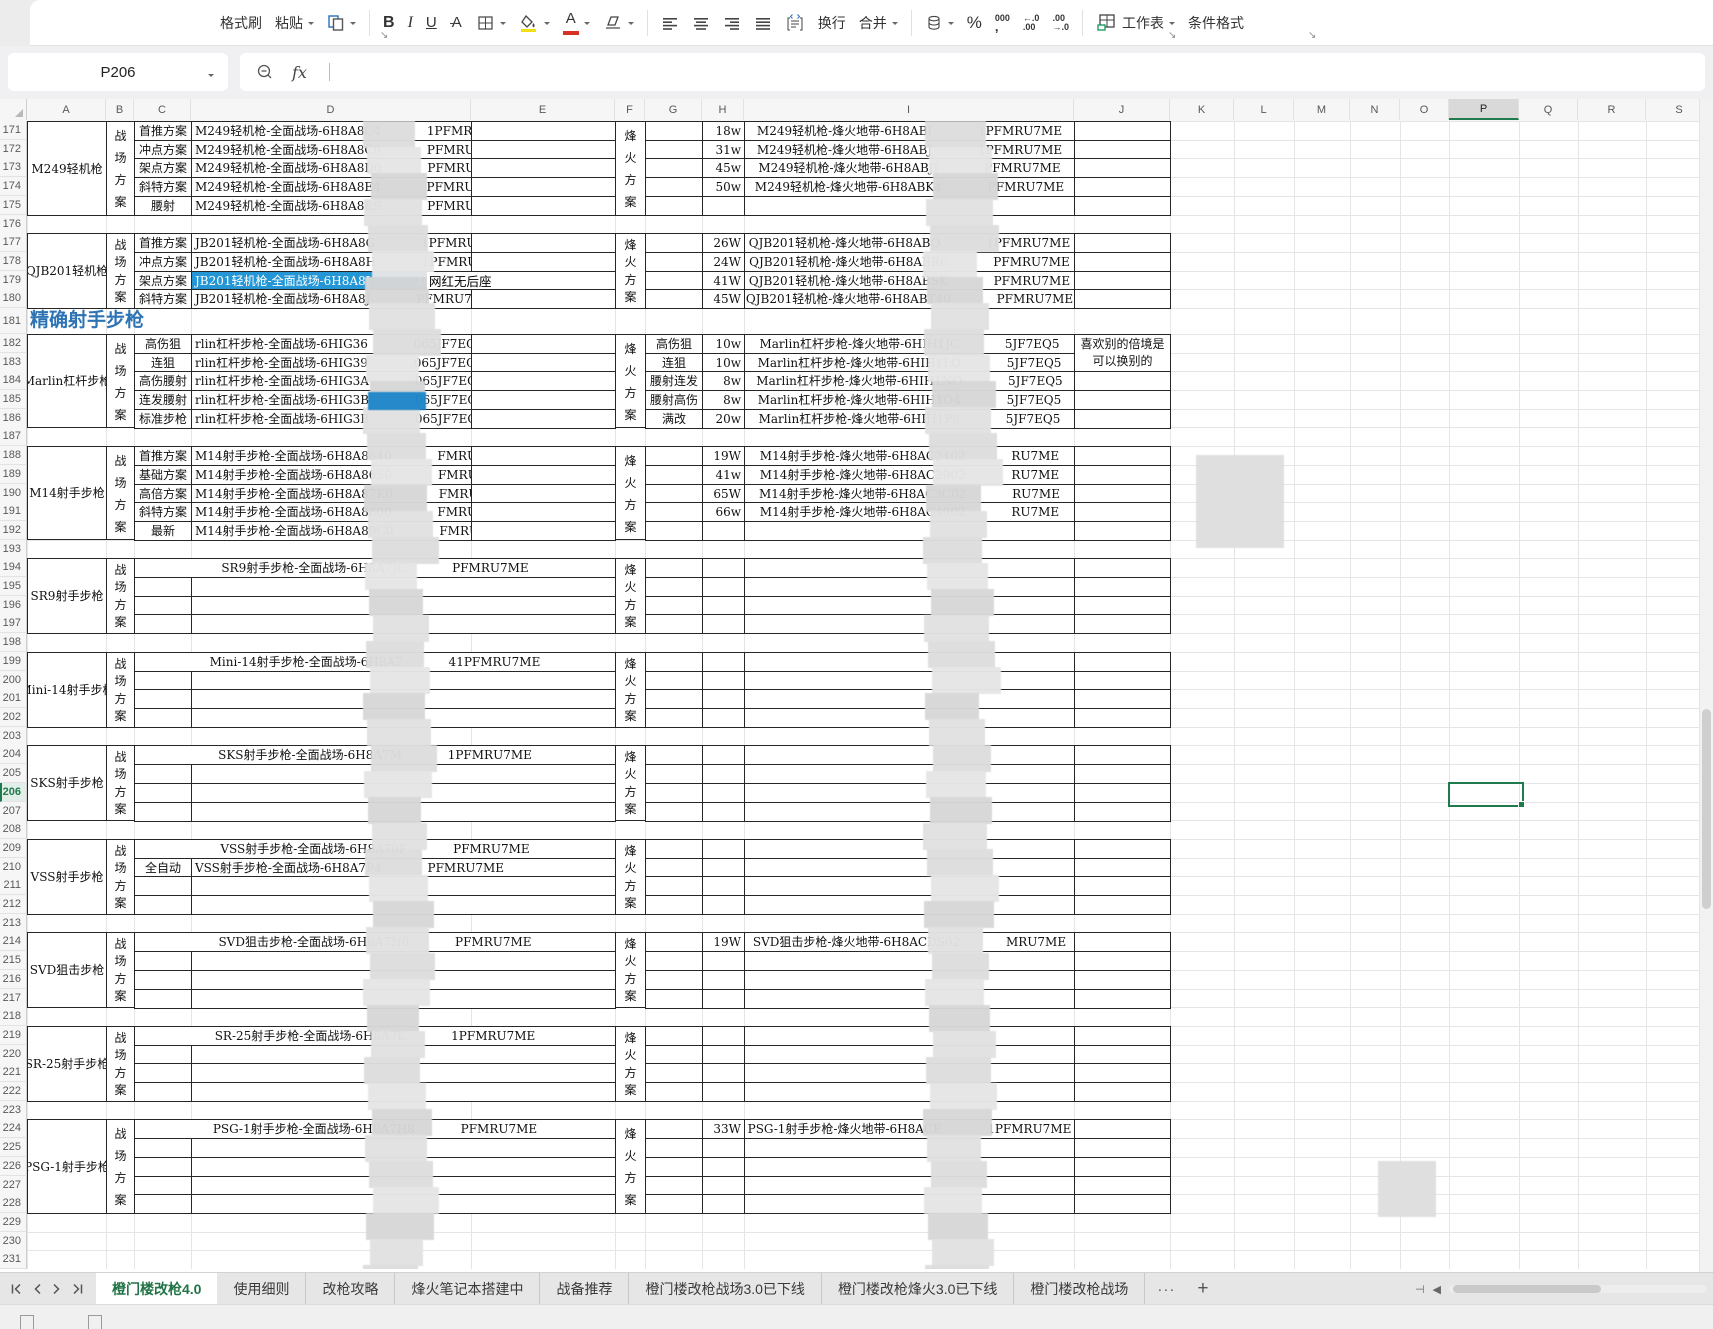 The width and height of the screenshot is (1713, 1329). Describe the element at coordinates (13, 680) in the screenshot. I see `row-header-200: 200` at that location.